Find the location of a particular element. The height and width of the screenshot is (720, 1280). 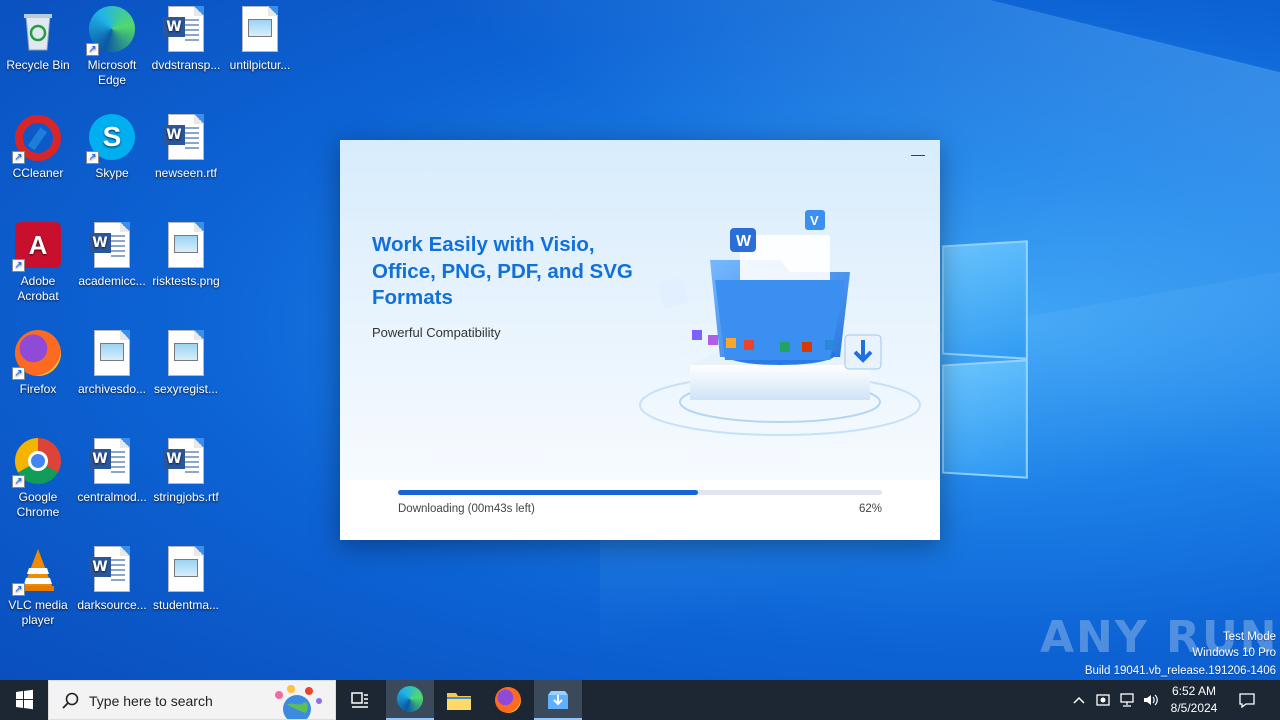

edge-icon is located at coordinates (410, 699).